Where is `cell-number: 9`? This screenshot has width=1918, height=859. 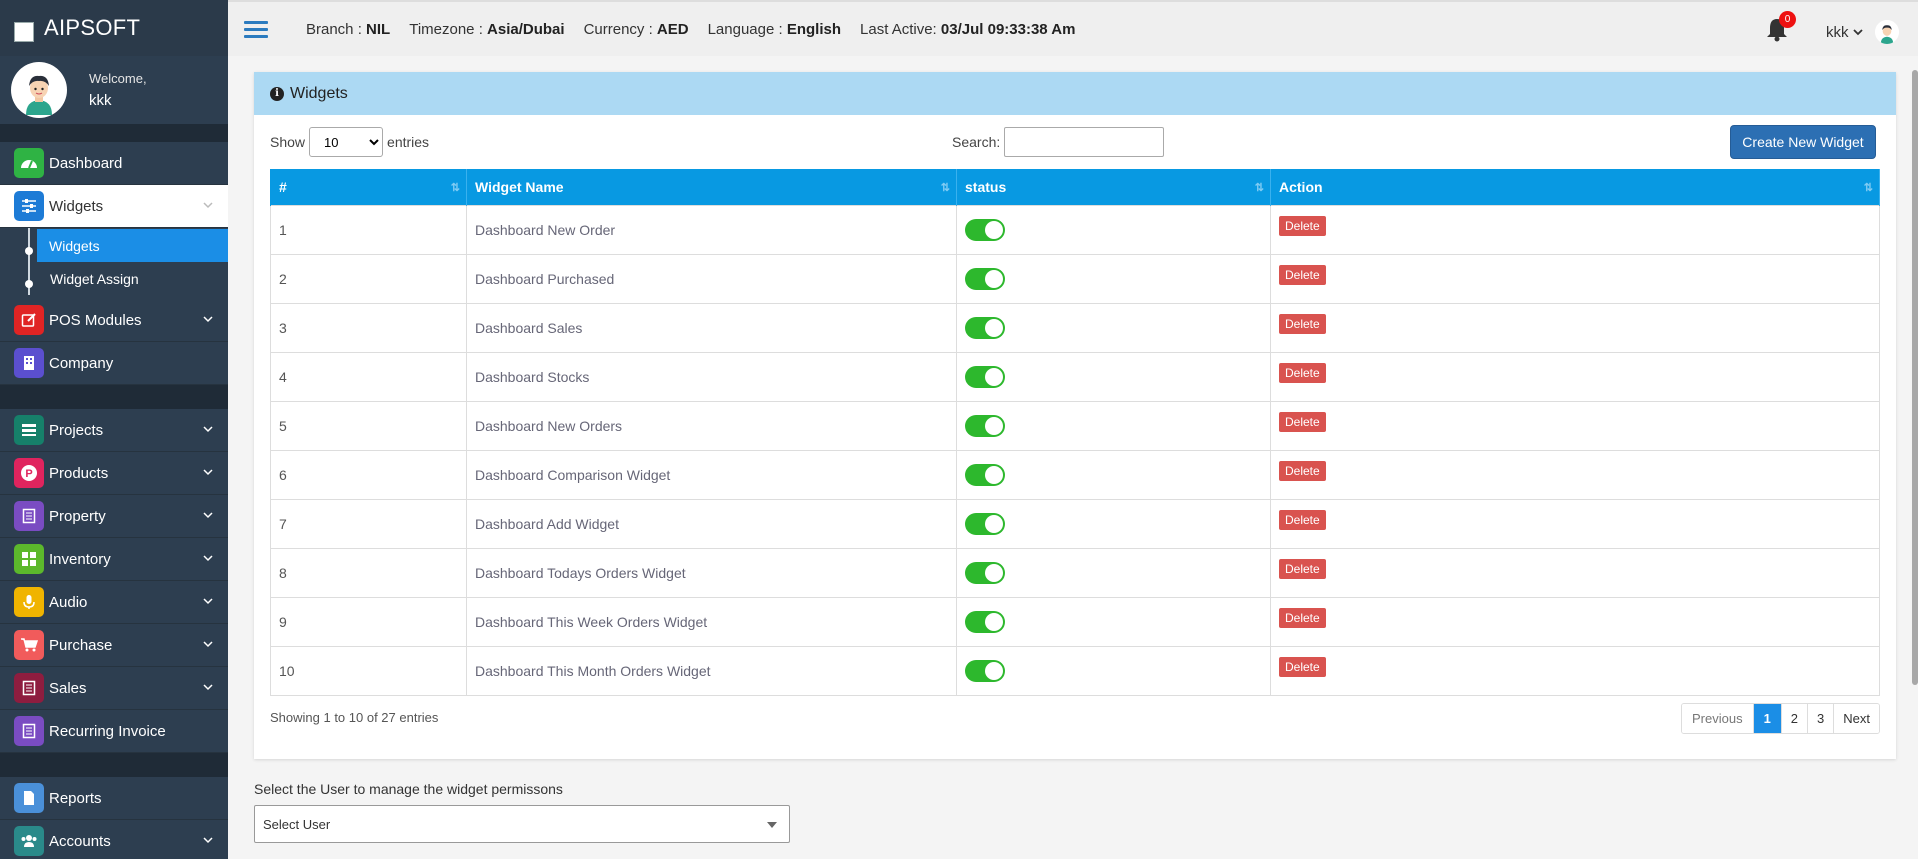
cell-number: 9 is located at coordinates (368, 621).